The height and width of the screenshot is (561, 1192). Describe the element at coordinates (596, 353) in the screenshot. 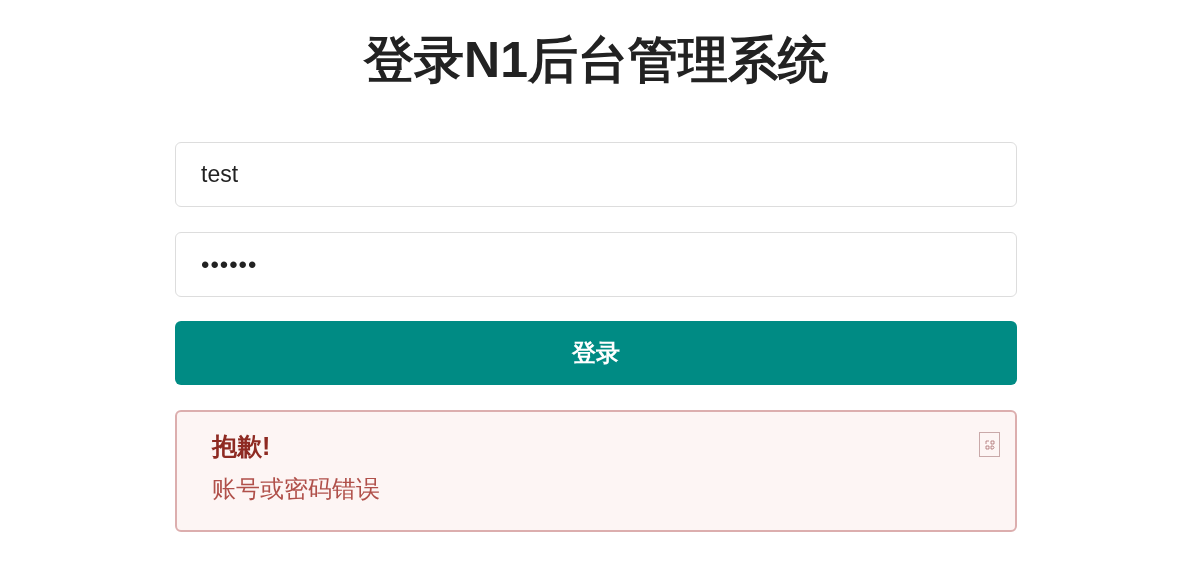

I see `login-button: 登录` at that location.